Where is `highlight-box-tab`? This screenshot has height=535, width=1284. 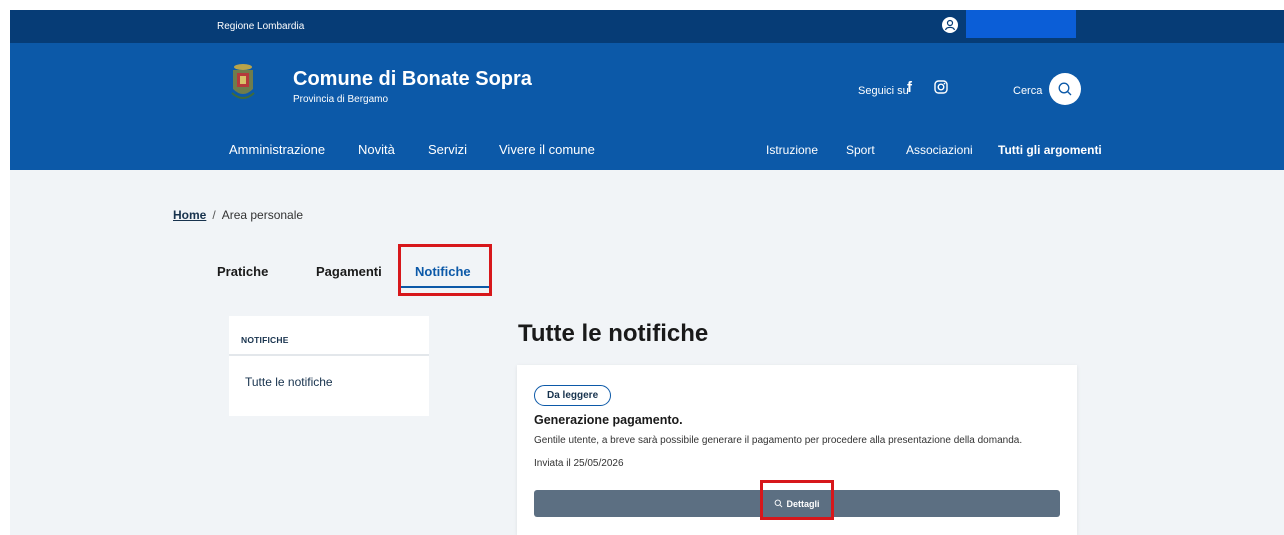
highlight-box-tab is located at coordinates (445, 270).